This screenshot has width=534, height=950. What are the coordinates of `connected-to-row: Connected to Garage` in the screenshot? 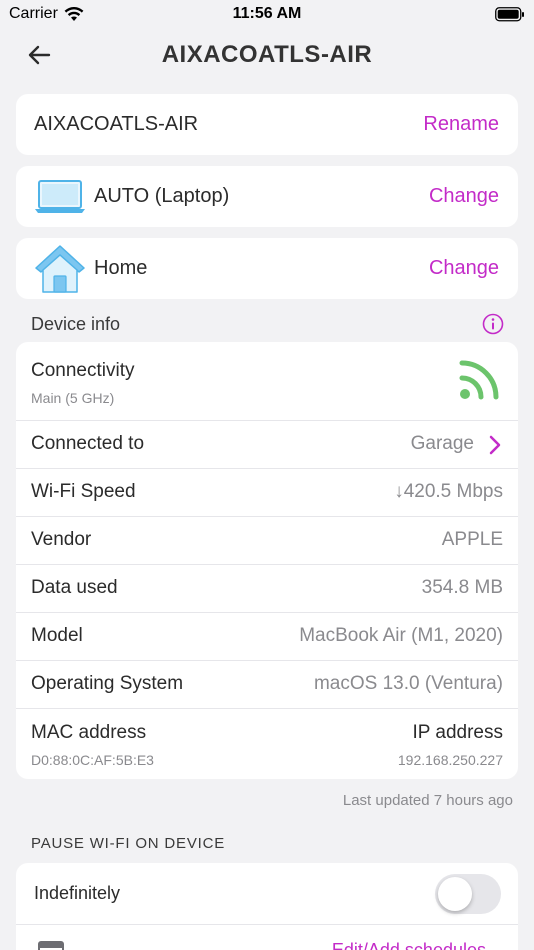 It's located at (267, 445).